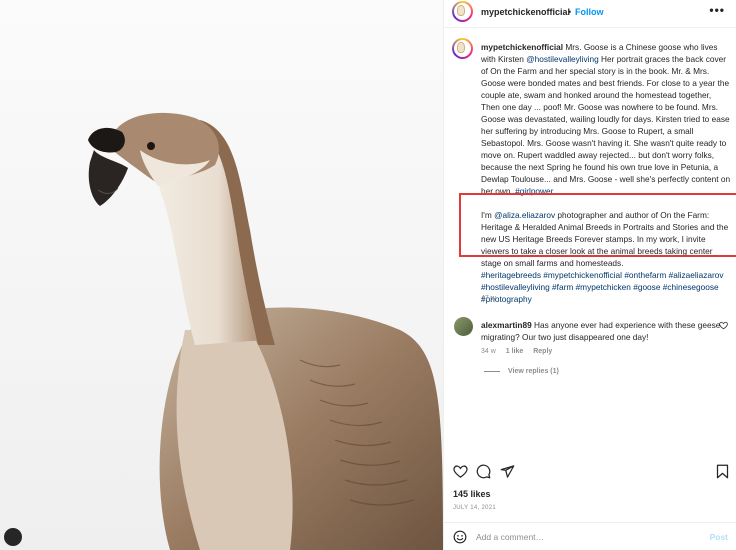 The height and width of the screenshot is (550, 736). Describe the element at coordinates (460, 474) in the screenshot. I see `heart-icon` at that location.